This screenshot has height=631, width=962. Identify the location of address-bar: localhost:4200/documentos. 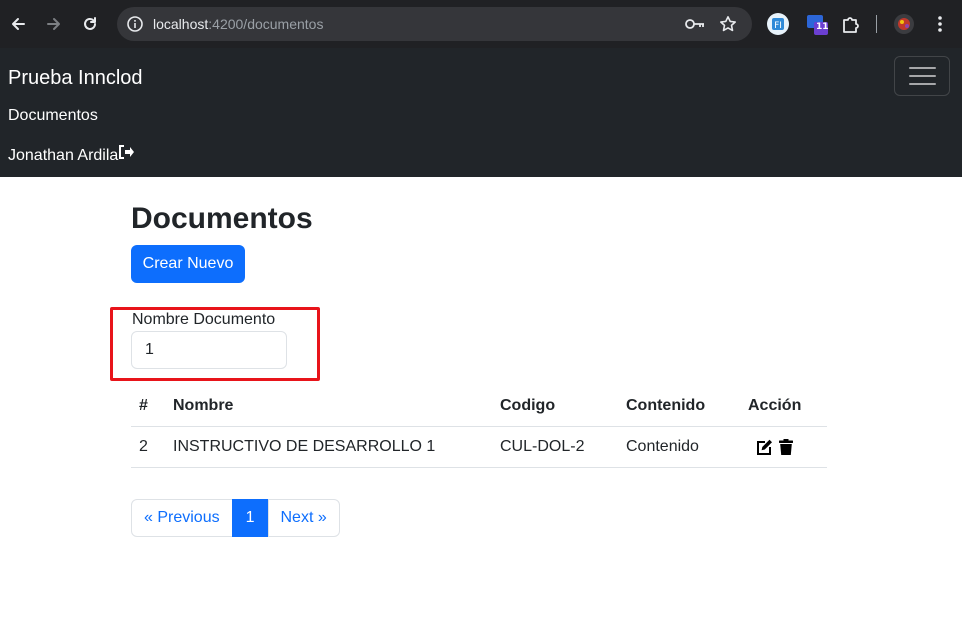
(434, 24).